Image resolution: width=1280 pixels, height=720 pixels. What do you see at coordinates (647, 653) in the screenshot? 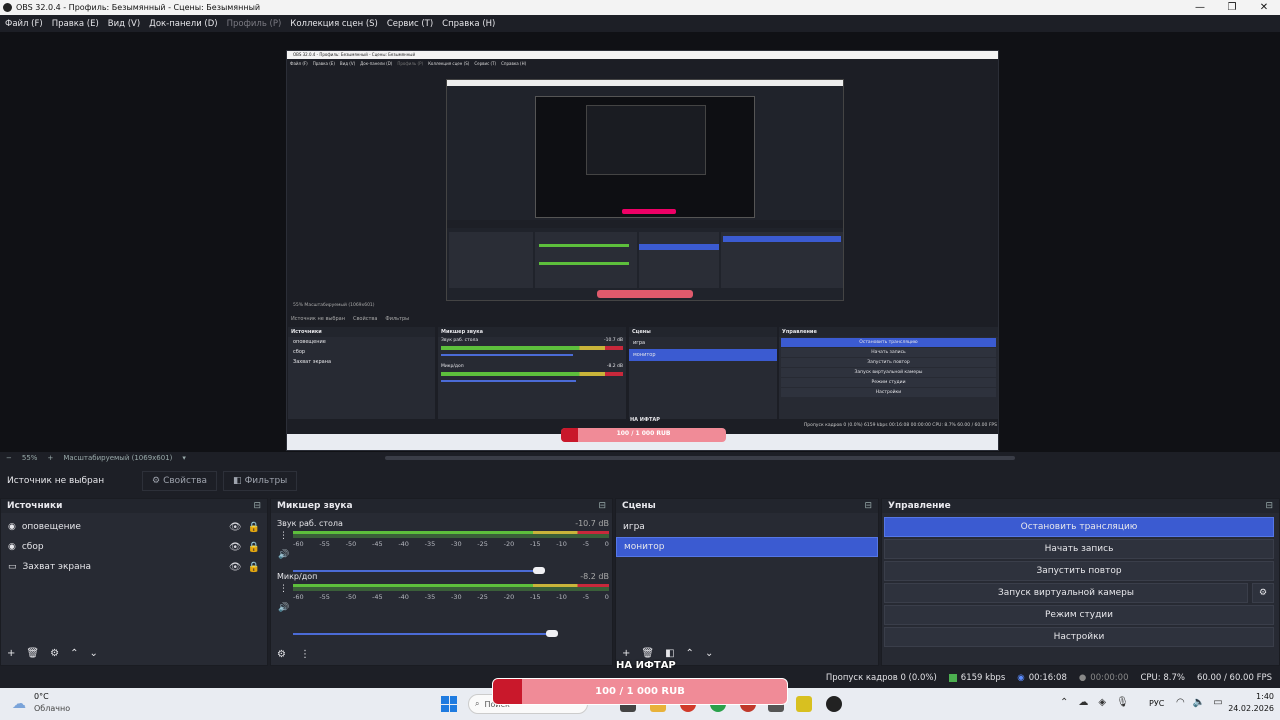
I see `remove-scene-button: 🗑` at bounding box center [647, 653].